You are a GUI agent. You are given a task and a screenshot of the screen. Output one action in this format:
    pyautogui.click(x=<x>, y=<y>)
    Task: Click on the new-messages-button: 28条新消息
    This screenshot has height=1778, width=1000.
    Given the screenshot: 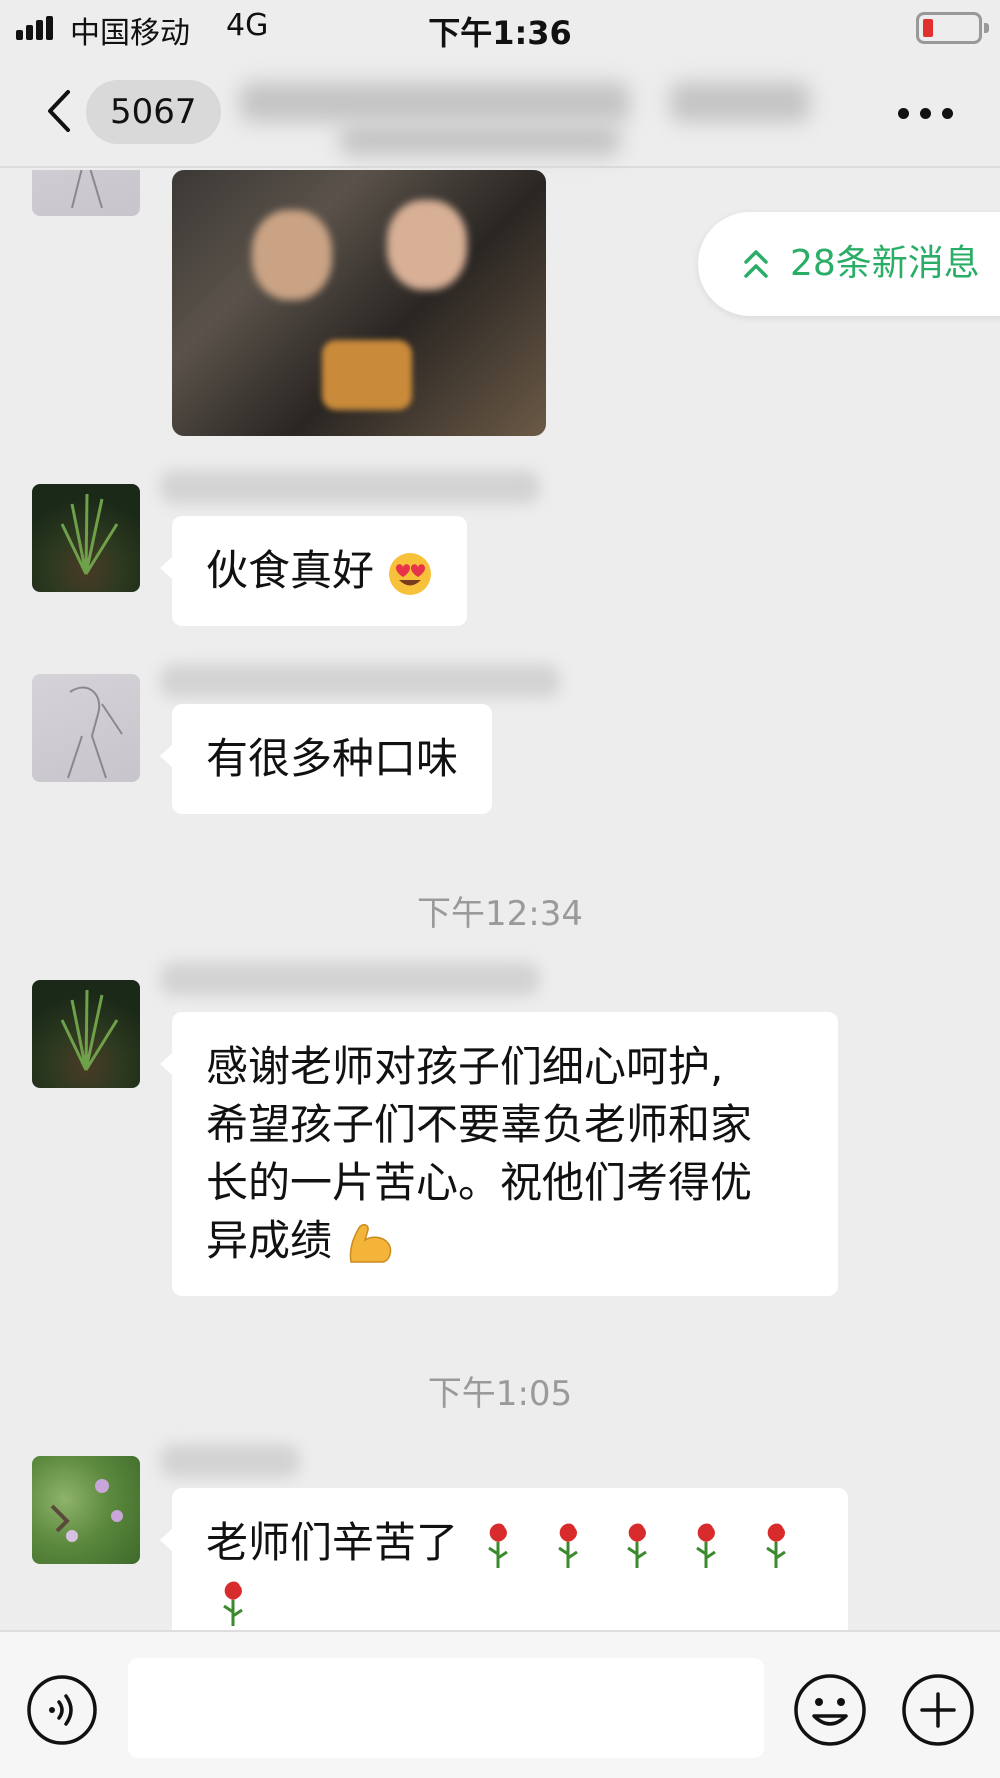 What is the action you would take?
    pyautogui.click(x=849, y=264)
    